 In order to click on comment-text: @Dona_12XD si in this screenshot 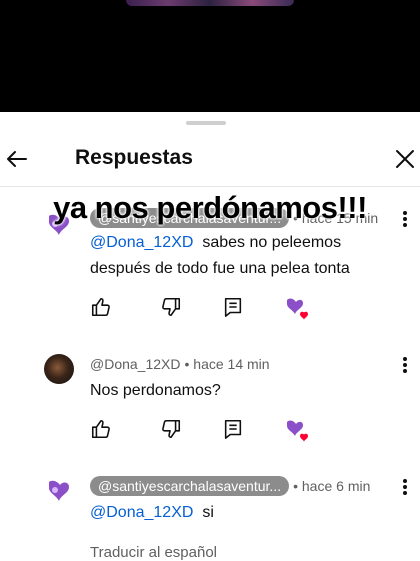, I will do `click(240, 513)`.